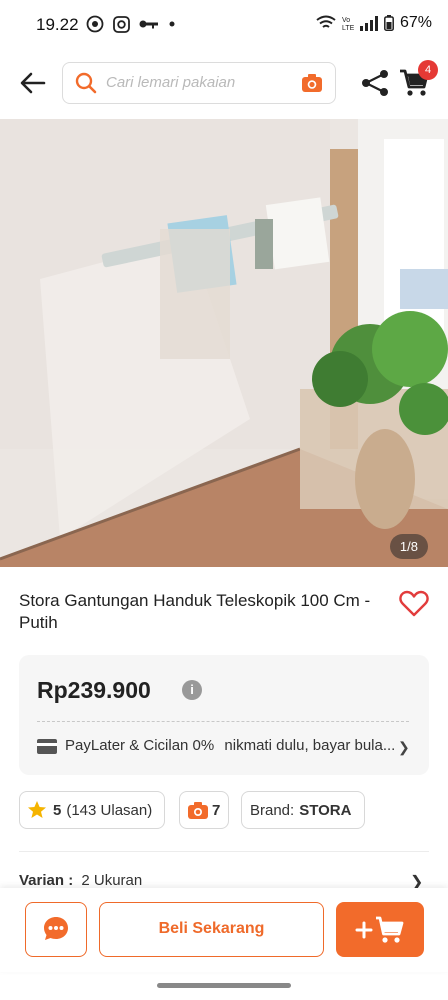 This screenshot has width=448, height=1000. What do you see at coordinates (224, 985) in the screenshot?
I see `home-indicator` at bounding box center [224, 985].